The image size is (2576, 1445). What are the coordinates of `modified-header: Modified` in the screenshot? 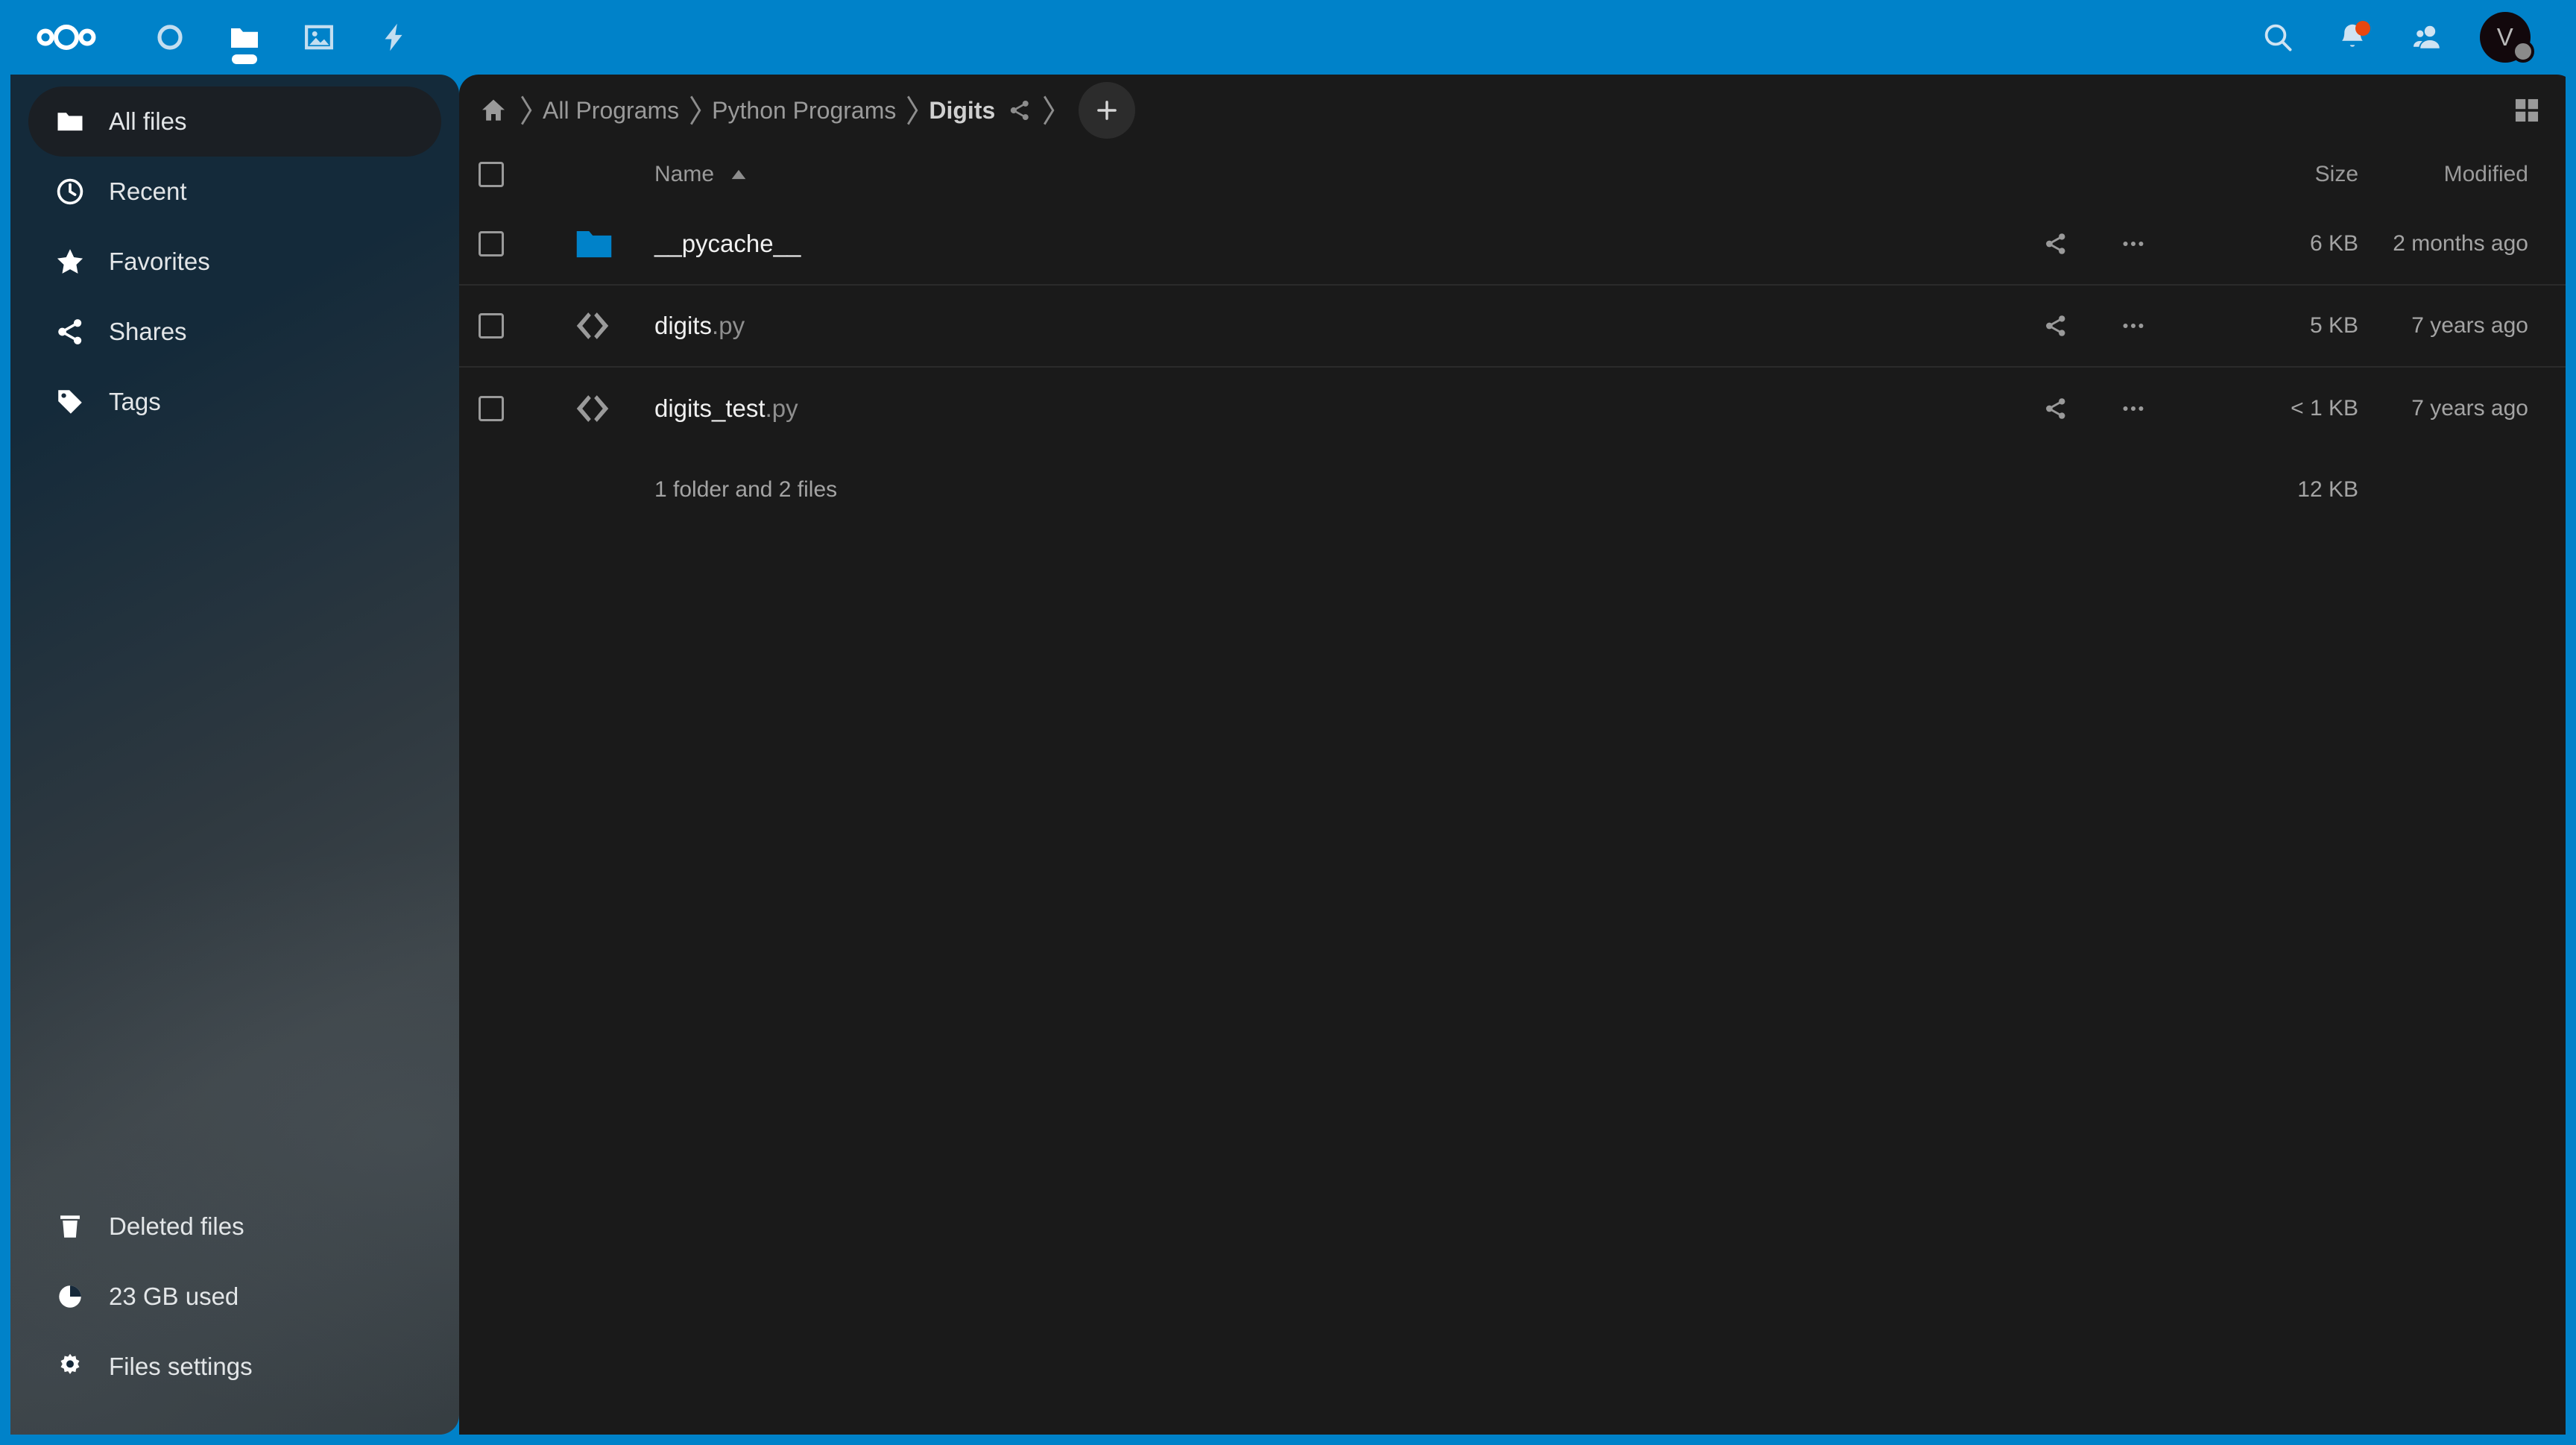 It's located at (2467, 174).